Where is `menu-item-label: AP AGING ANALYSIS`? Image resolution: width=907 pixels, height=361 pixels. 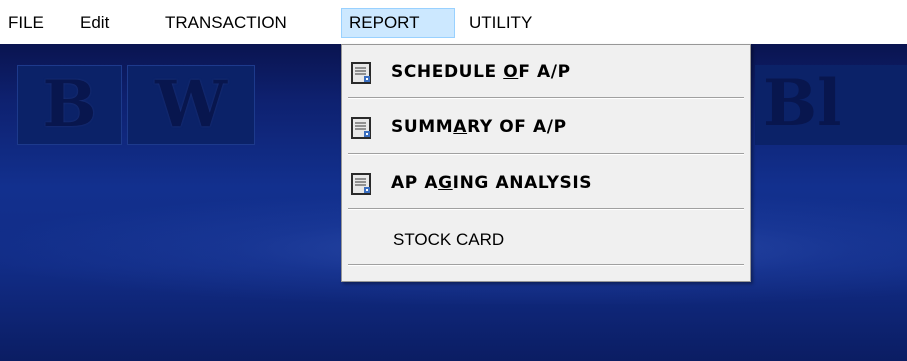 menu-item-label: AP AGING ANALYSIS is located at coordinates (492, 183).